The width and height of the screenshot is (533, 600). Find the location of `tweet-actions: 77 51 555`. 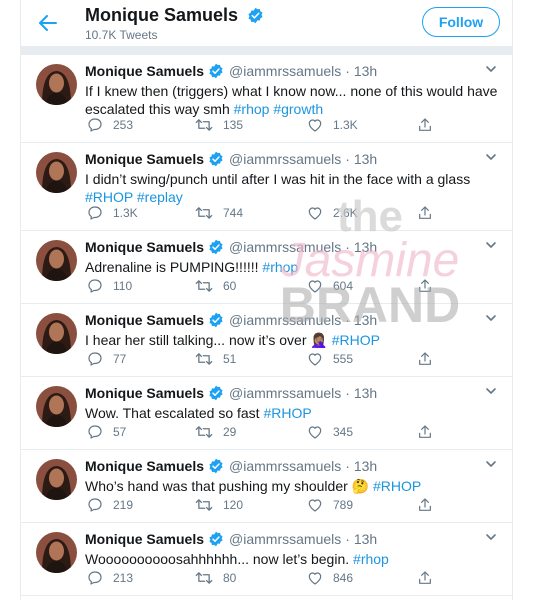

tweet-actions: 77 51 555 is located at coordinates (259, 359).